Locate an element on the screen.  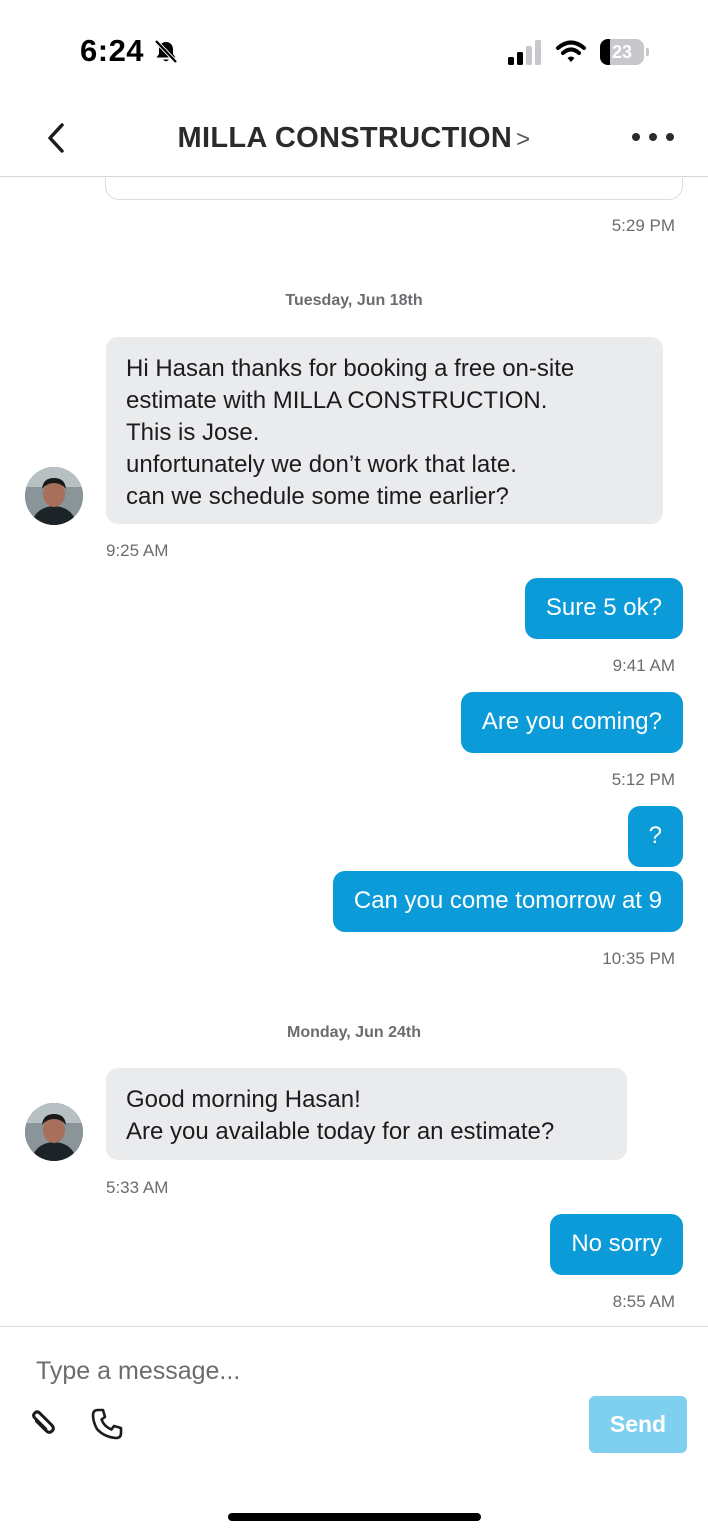
message-text: estimate with MILLA CONSTRUCTION. is located at coordinates (337, 400).